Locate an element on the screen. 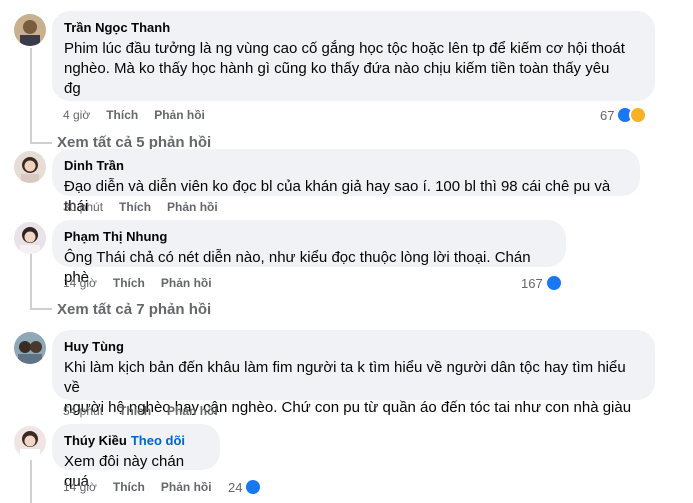 The height and width of the screenshot is (503, 693). comment-bubble: Thúy Kiều Theo dõi Xem đôi này chán quá is located at coordinates (136, 457).